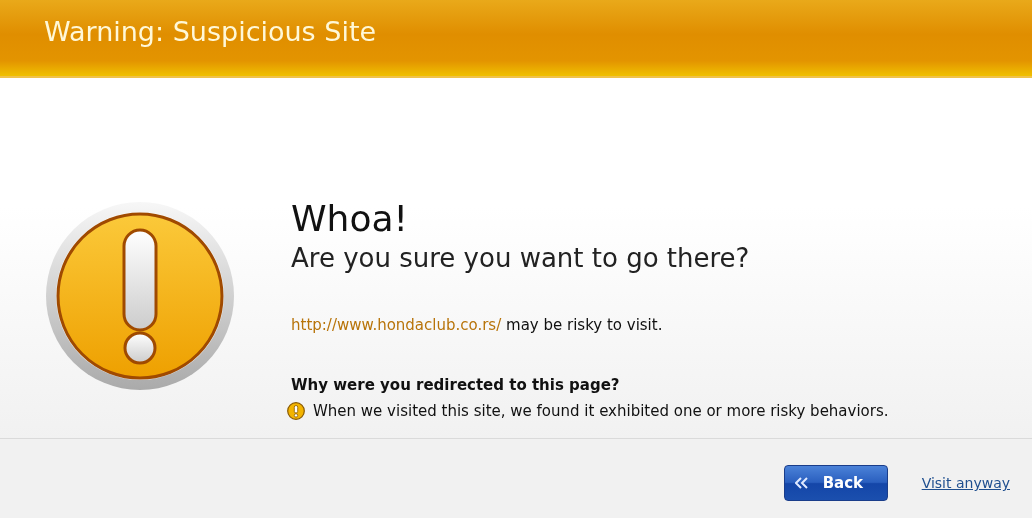 This screenshot has width=1032, height=518. I want to click on page-title: Warning: Suspicious Site, so click(210, 31).